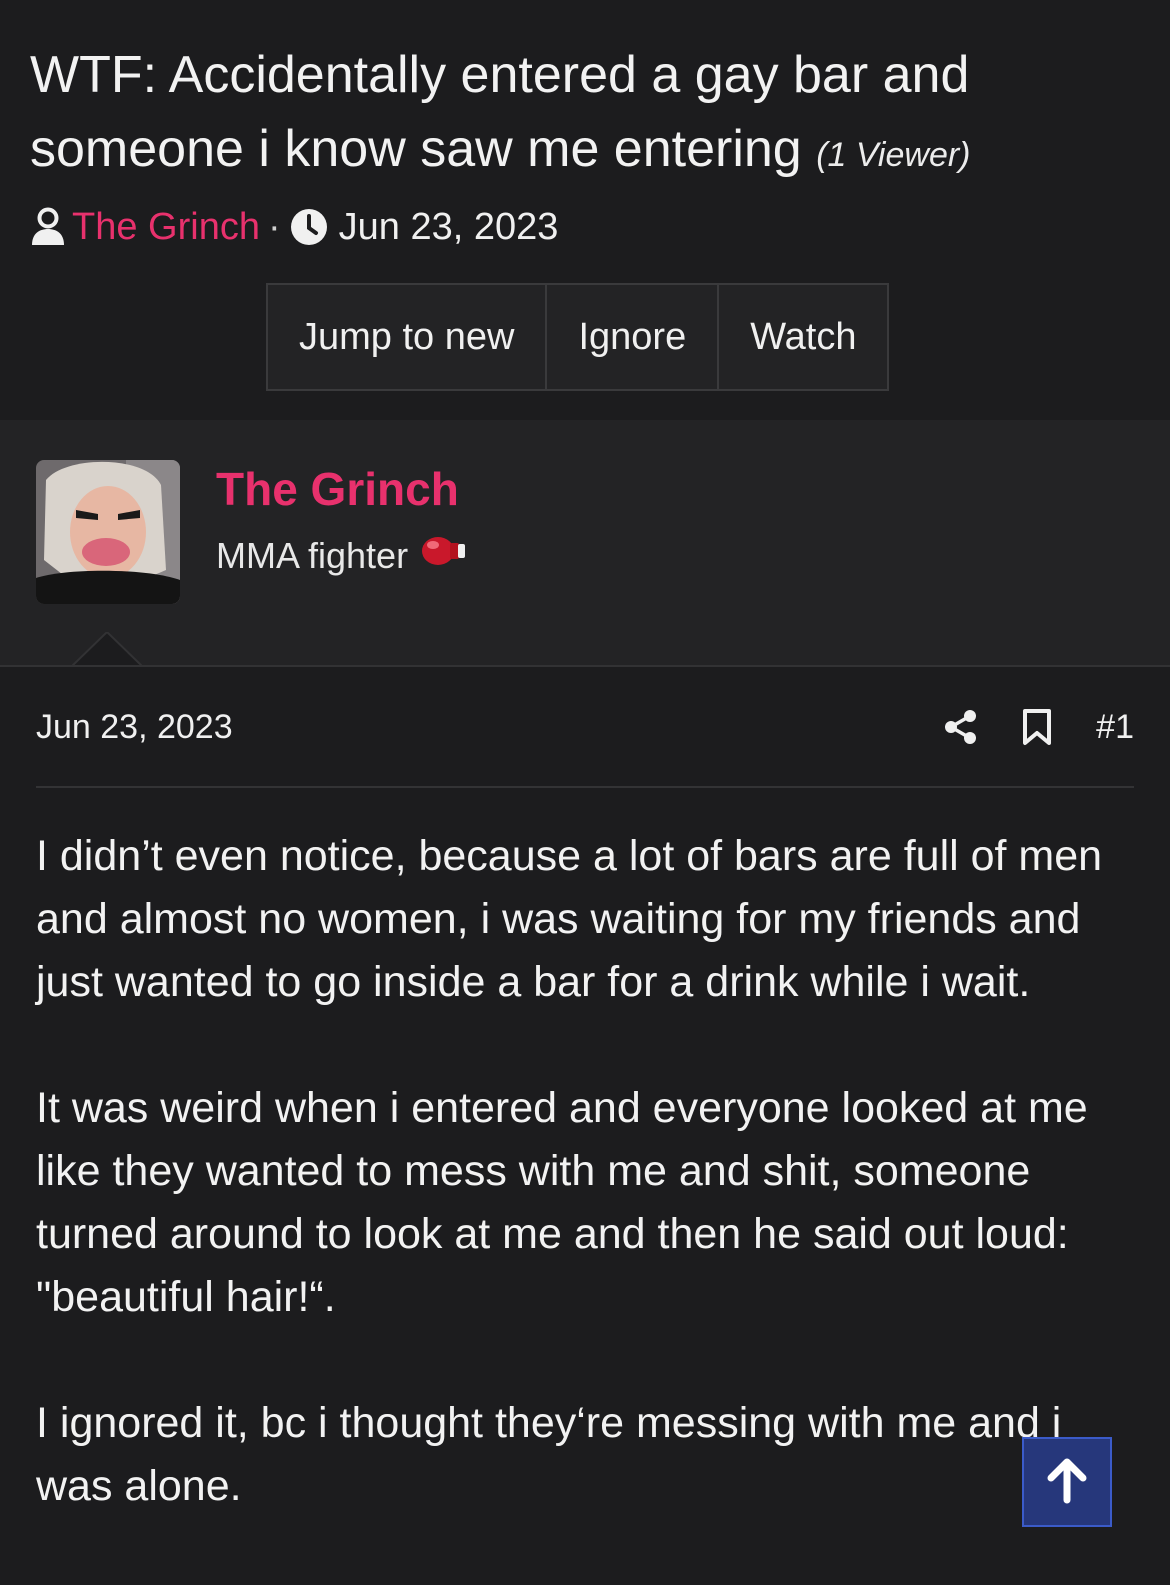 The height and width of the screenshot is (1585, 1170). I want to click on post-date-link: Jun 23, 2023, so click(134, 727).